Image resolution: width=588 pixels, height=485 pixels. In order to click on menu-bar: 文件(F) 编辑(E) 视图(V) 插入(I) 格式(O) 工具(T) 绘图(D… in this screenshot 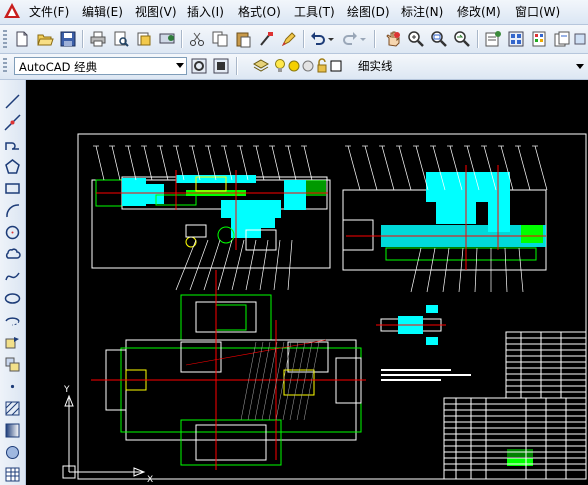, I will do `click(294, 12)`.